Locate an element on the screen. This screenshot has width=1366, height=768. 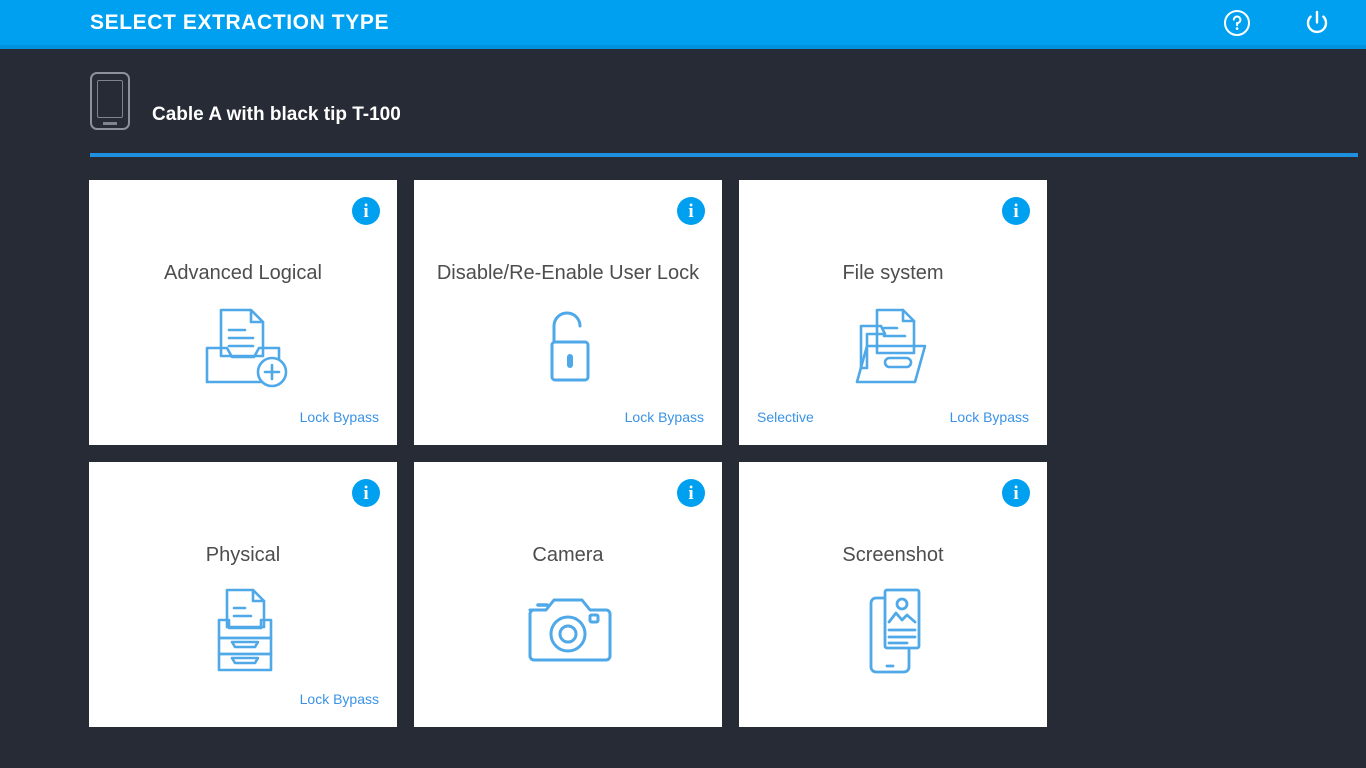
card-title: Screenshot is located at coordinates (893, 555).